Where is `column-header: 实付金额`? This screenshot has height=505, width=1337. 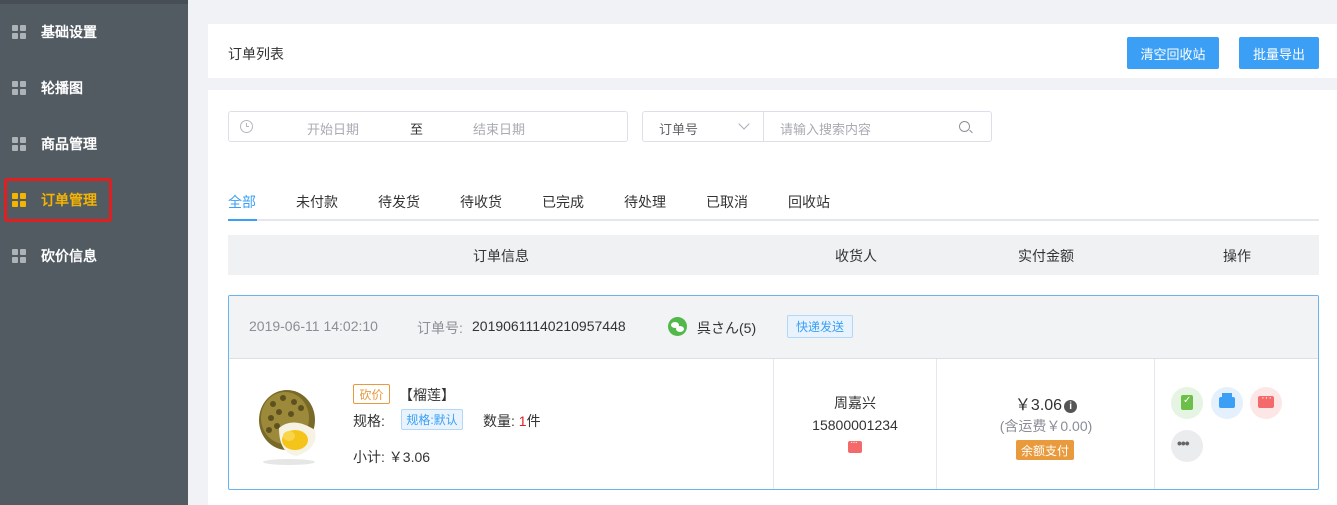 column-header: 实付金额 is located at coordinates (1046, 256).